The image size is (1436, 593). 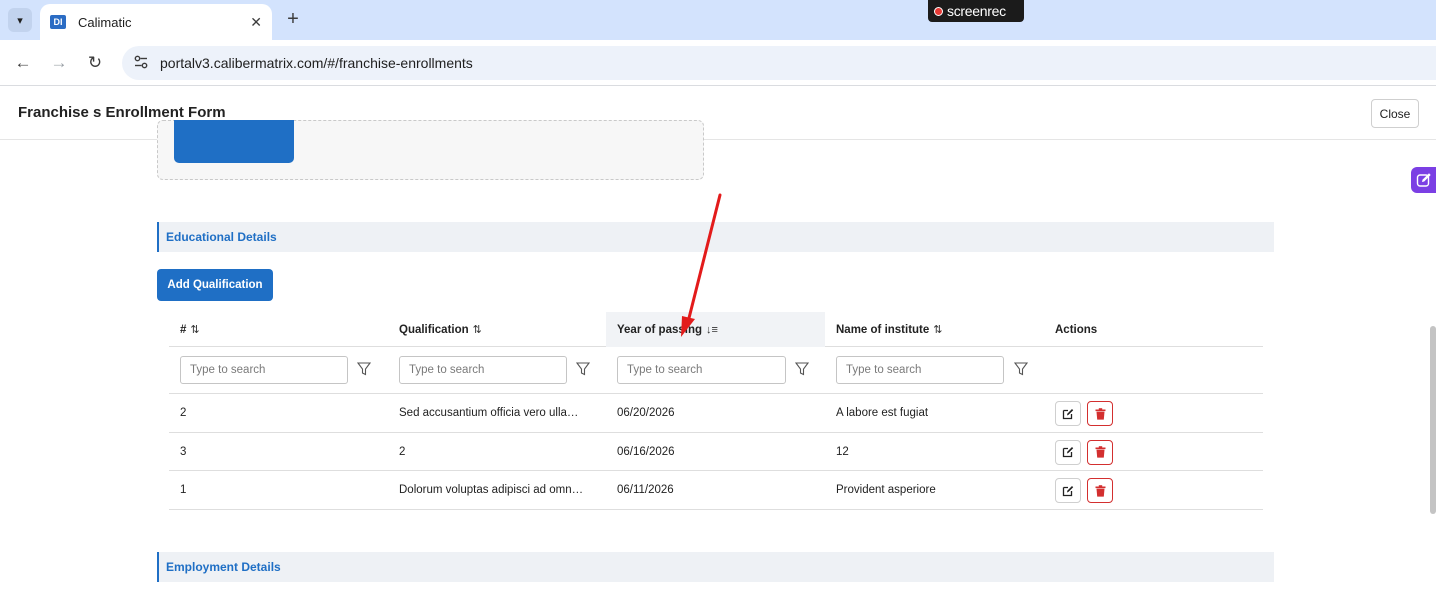 I want to click on column-label: Year of passing, so click(x=660, y=329).